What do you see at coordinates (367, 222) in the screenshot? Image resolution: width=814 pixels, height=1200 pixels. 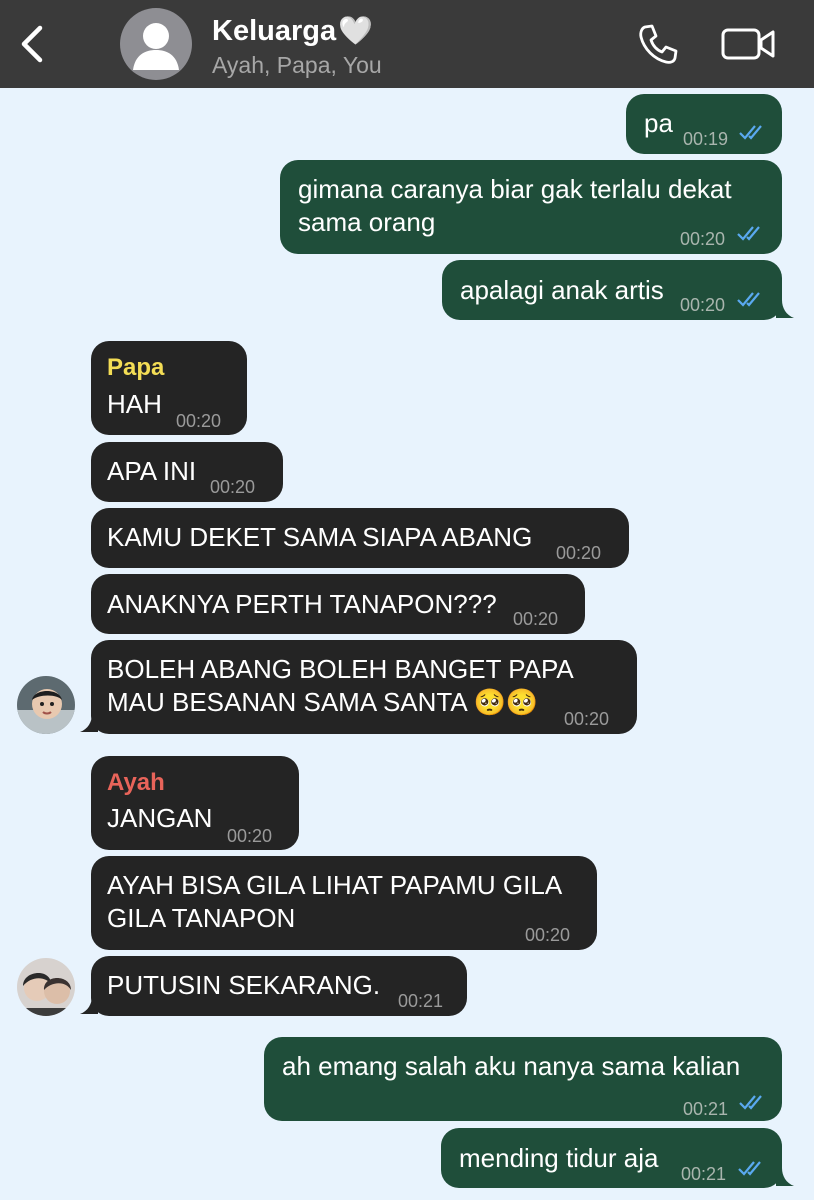 I see `message-text-line: sama orang` at bounding box center [367, 222].